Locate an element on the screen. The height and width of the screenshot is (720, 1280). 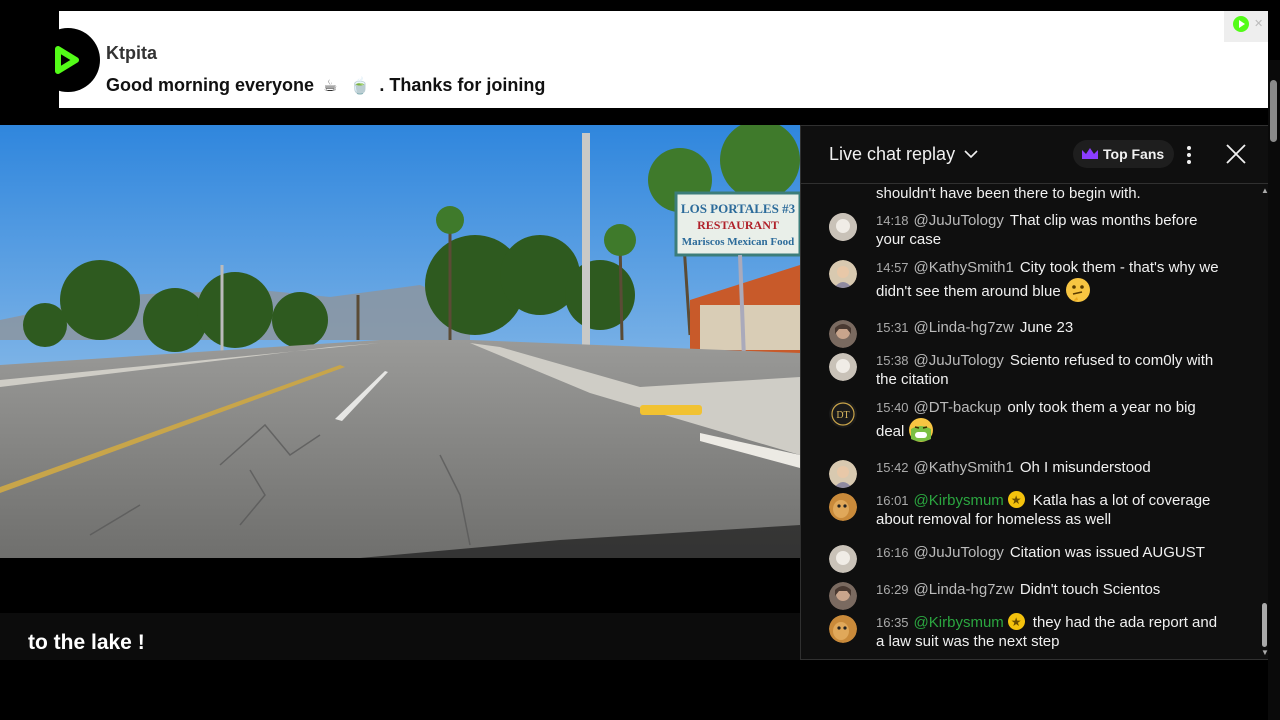
chat-message-text: June 23 is located at coordinates (1046, 327).